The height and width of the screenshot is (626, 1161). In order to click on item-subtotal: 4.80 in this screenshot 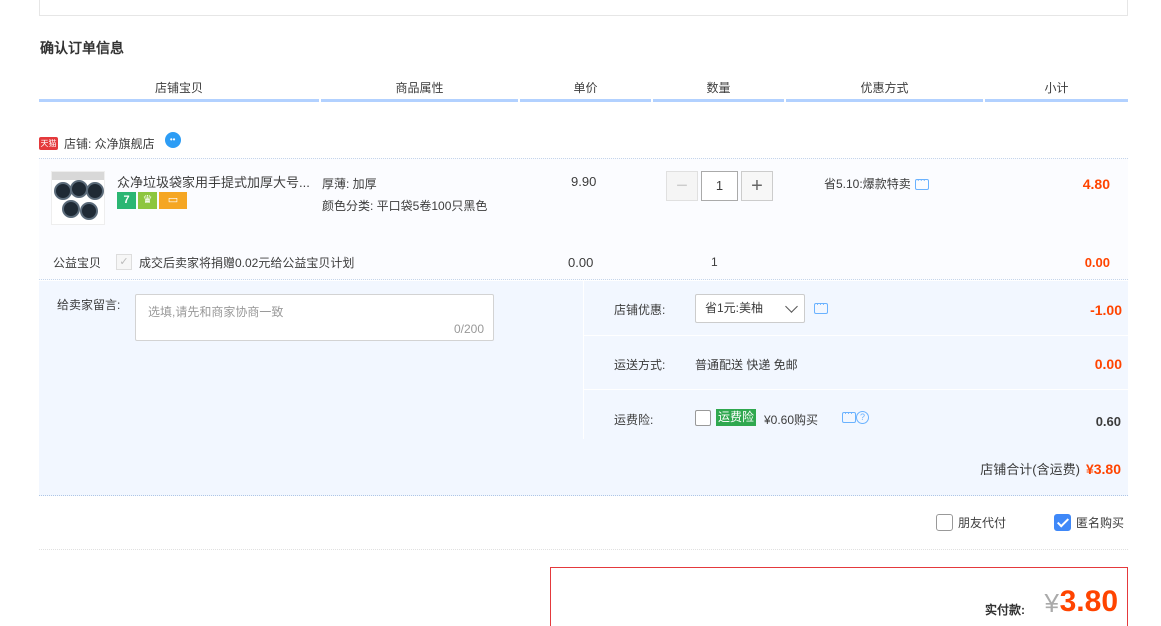, I will do `click(1096, 184)`.